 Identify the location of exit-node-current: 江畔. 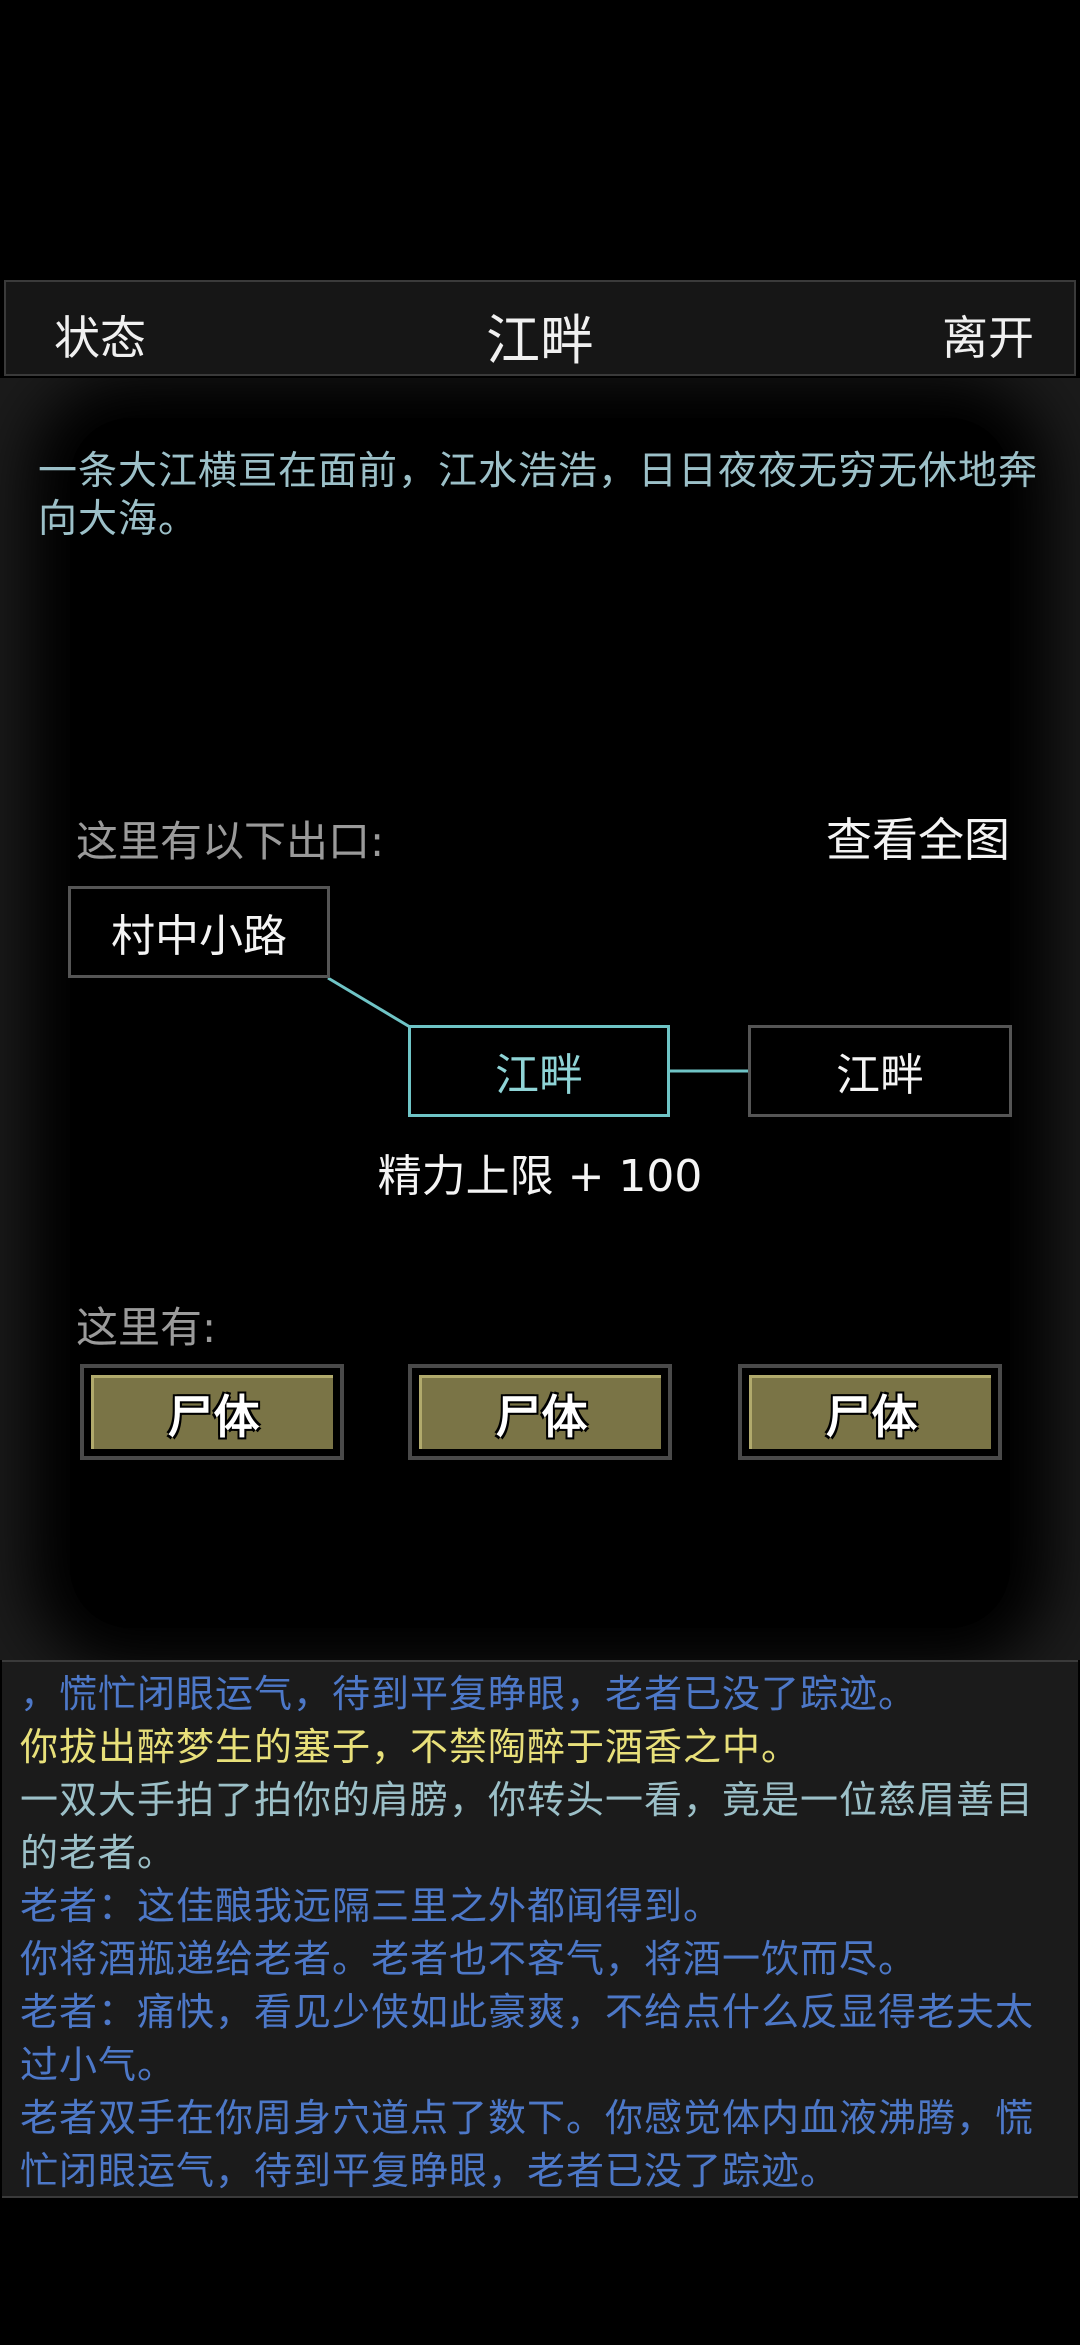
(539, 1071).